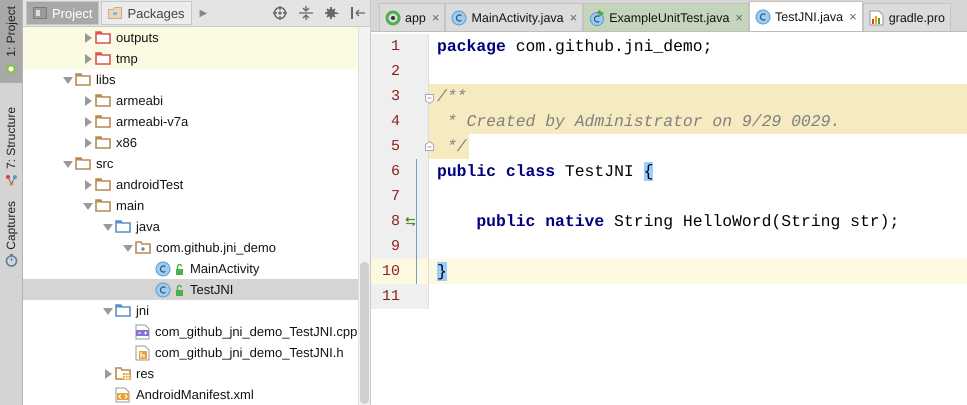 Image resolution: width=967 pixels, height=405 pixels. Describe the element at coordinates (190, 184) in the screenshot. I see `tree-item: androidTest` at that location.